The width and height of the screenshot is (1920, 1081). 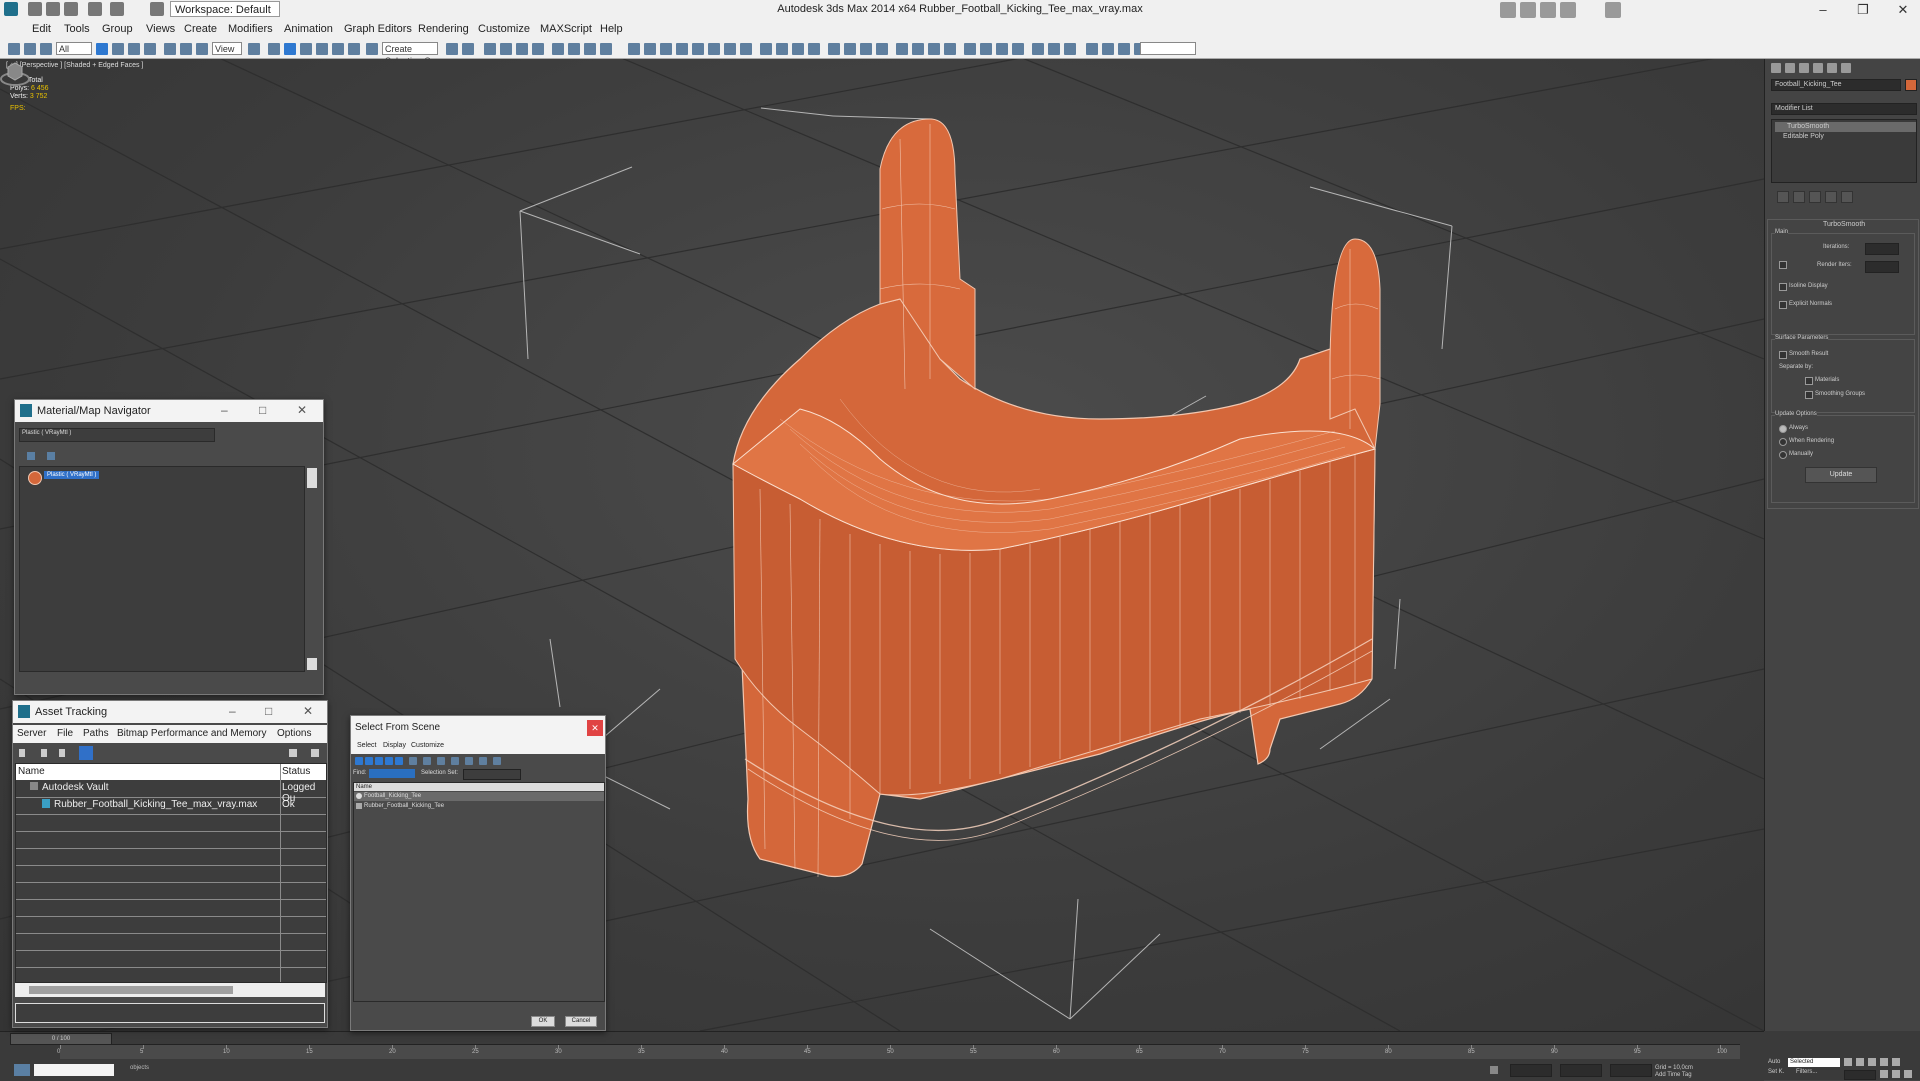 I want to click on display-spacewarps-icon, so click(x=413, y=761).